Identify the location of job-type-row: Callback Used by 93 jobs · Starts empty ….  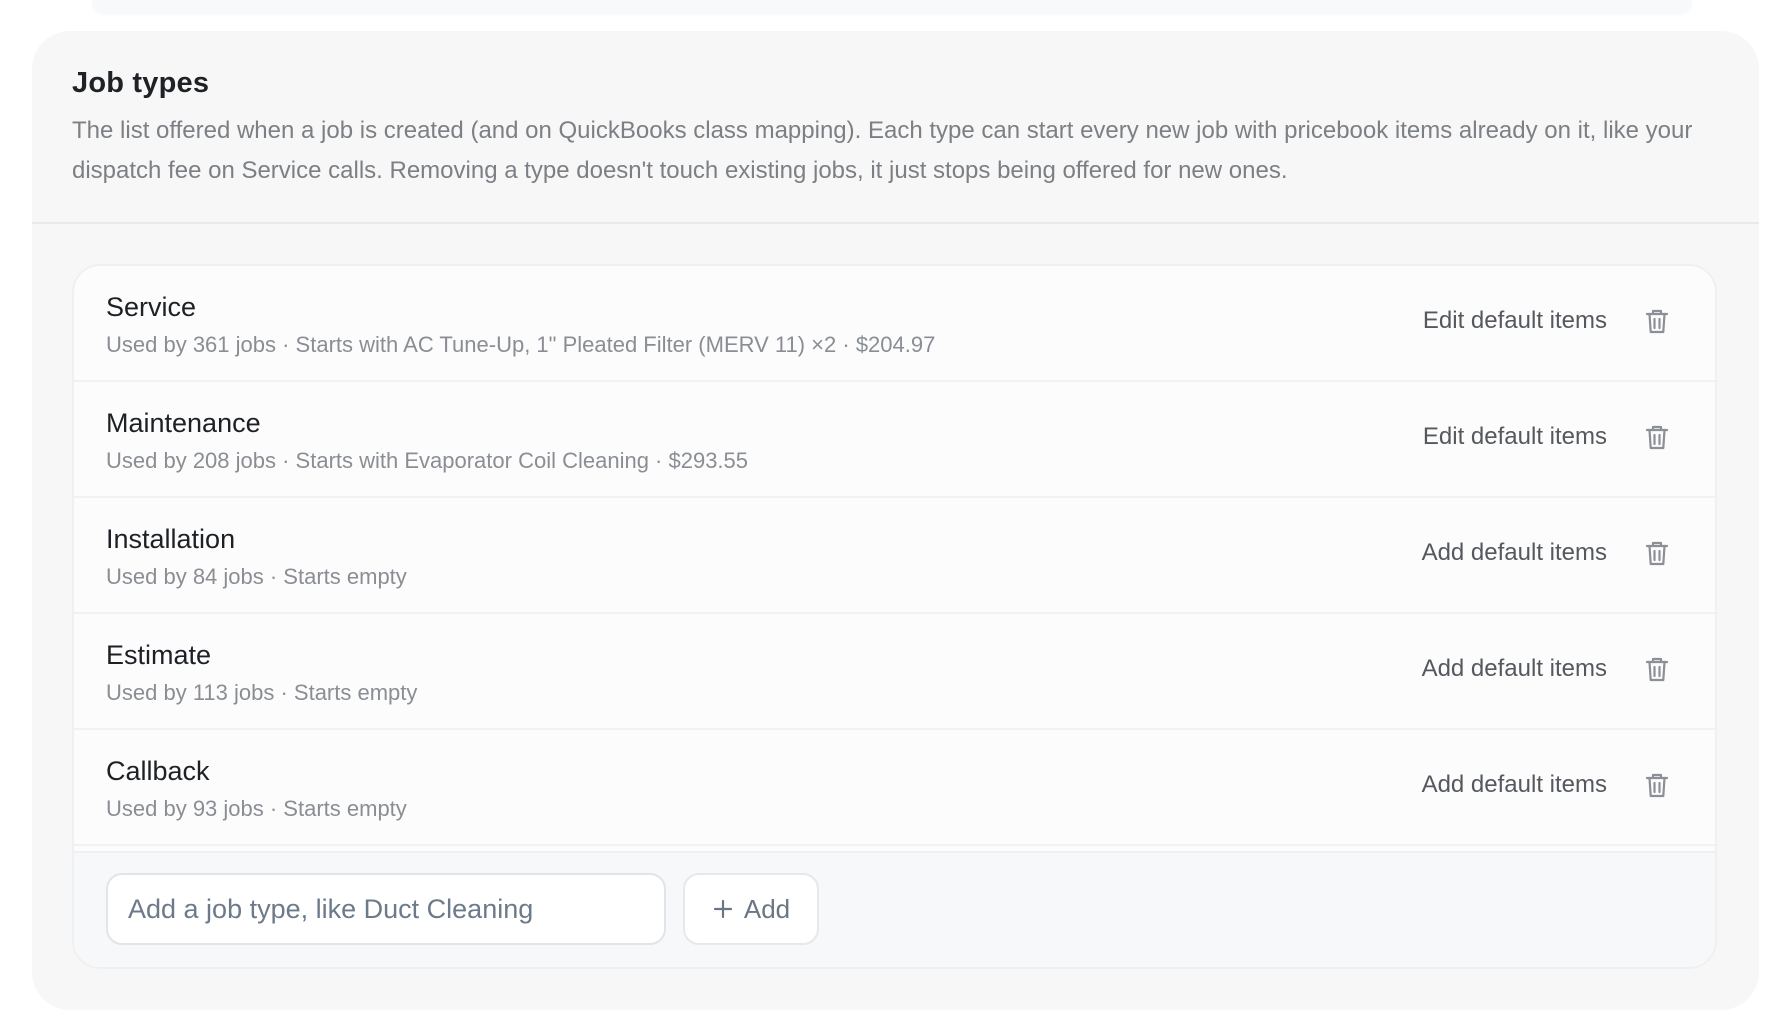
(894, 788).